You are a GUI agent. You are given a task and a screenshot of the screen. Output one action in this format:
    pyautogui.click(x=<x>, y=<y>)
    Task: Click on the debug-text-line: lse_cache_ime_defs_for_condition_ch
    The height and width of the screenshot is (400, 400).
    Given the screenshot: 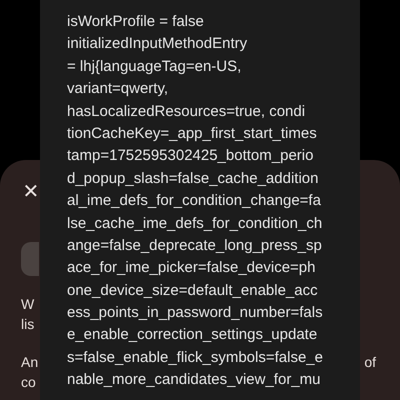 What is the action you would take?
    pyautogui.click(x=195, y=224)
    